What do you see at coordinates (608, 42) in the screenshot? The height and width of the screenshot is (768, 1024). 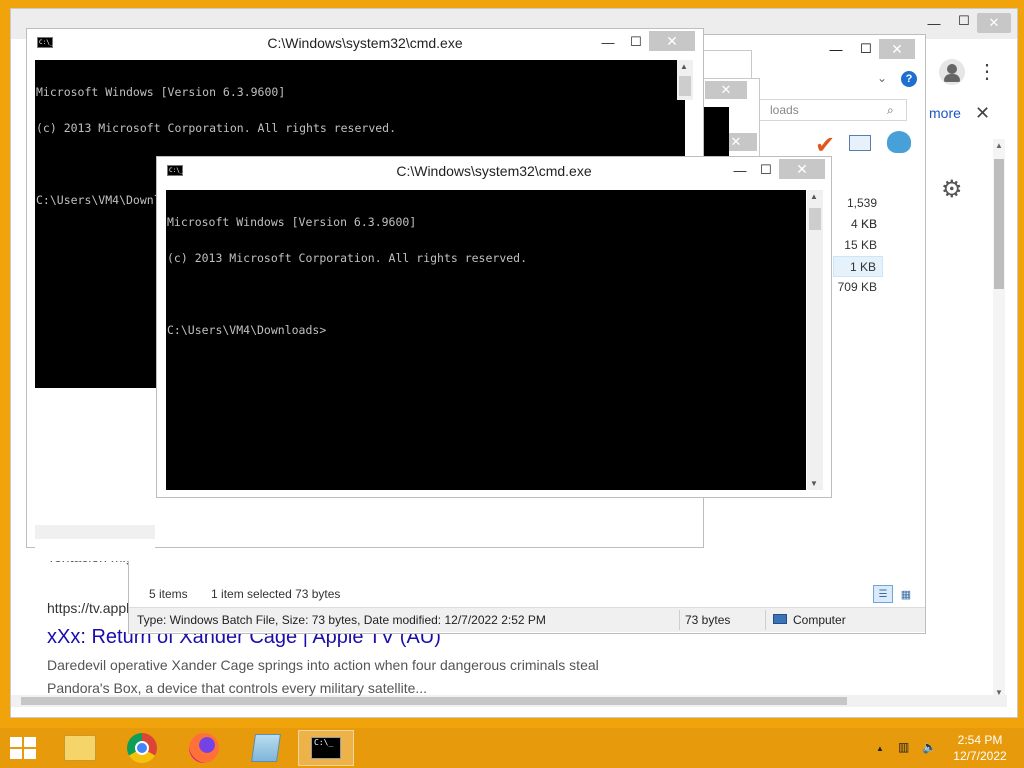 I see `cmd-minimize-button: —` at bounding box center [608, 42].